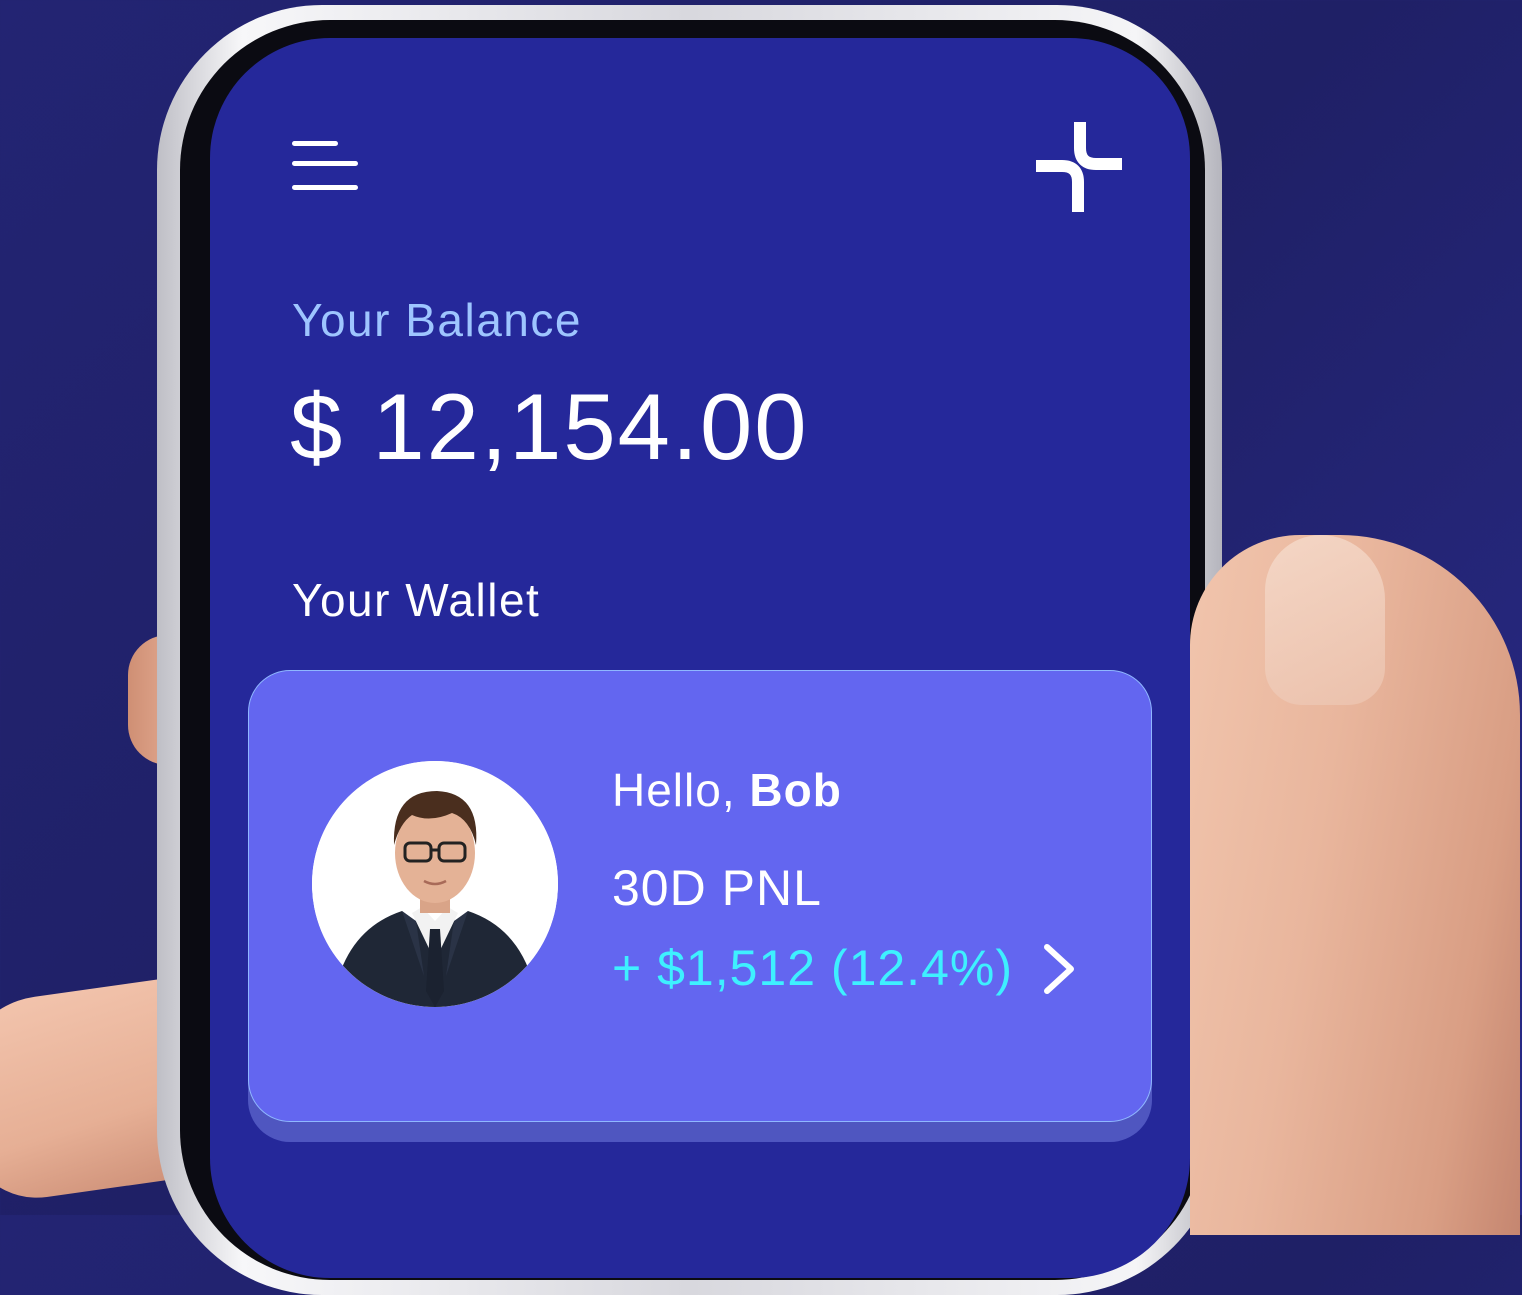 Image resolution: width=1522 pixels, height=1295 pixels. I want to click on chevron-right-icon, so click(1059, 969).